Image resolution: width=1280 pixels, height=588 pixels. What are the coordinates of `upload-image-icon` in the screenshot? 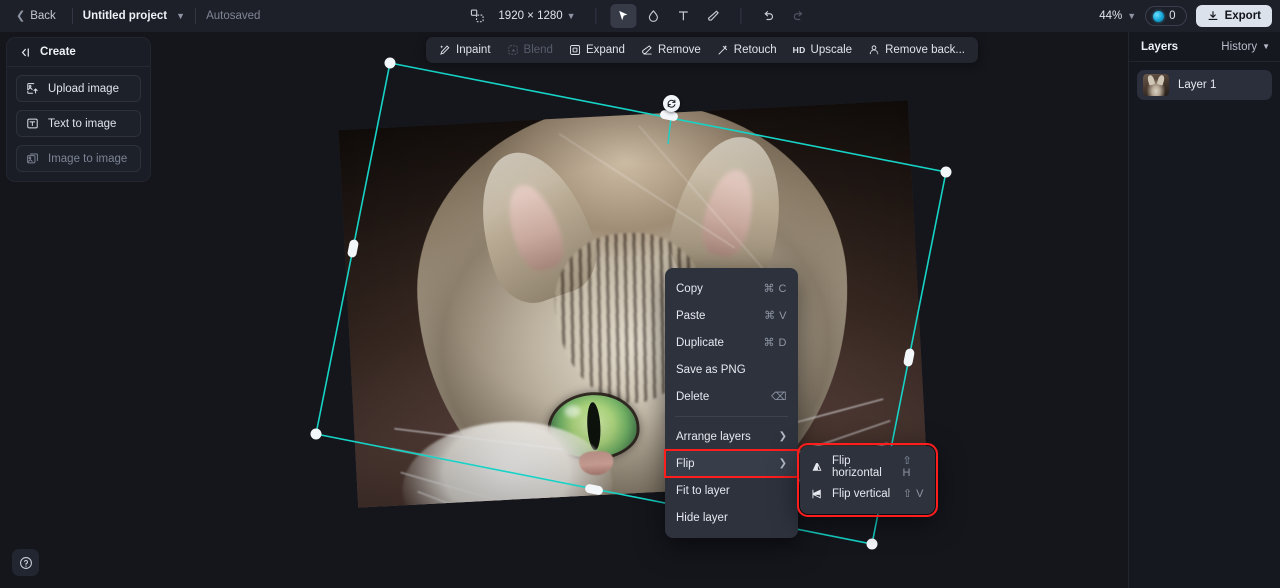 It's located at (32, 88).